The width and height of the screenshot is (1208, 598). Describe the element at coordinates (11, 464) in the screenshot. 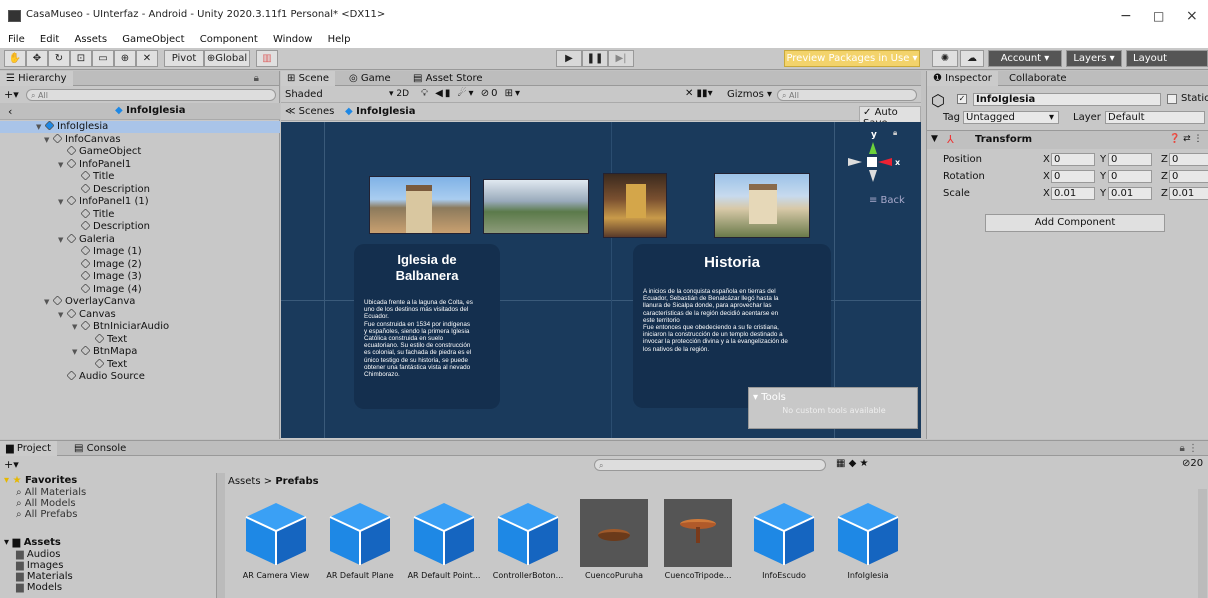

I see `create-icon: +▾` at that location.